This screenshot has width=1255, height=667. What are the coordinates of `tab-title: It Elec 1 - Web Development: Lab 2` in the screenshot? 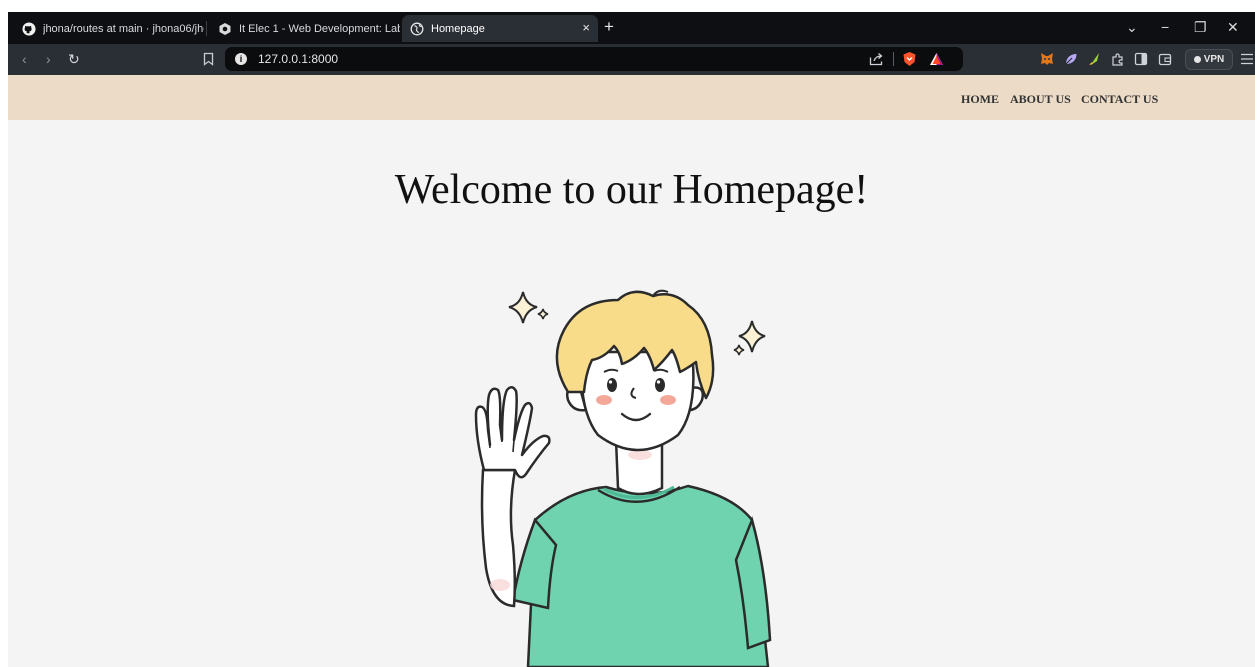 It's located at (319, 28).